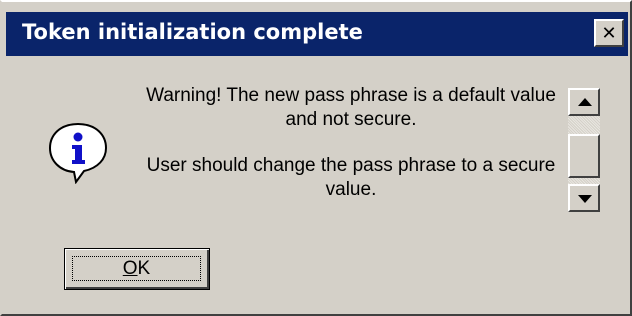 The width and height of the screenshot is (632, 316). I want to click on ok-button-label: OK, so click(136, 269).